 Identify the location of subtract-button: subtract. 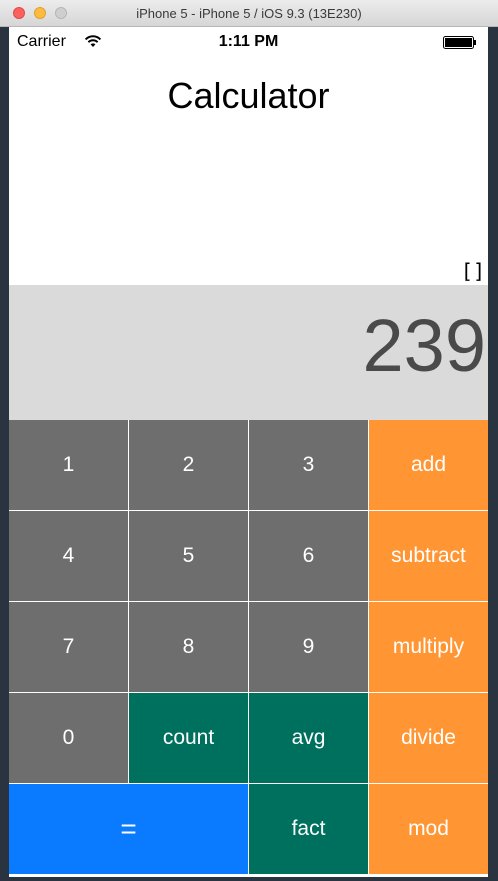
(428, 556).